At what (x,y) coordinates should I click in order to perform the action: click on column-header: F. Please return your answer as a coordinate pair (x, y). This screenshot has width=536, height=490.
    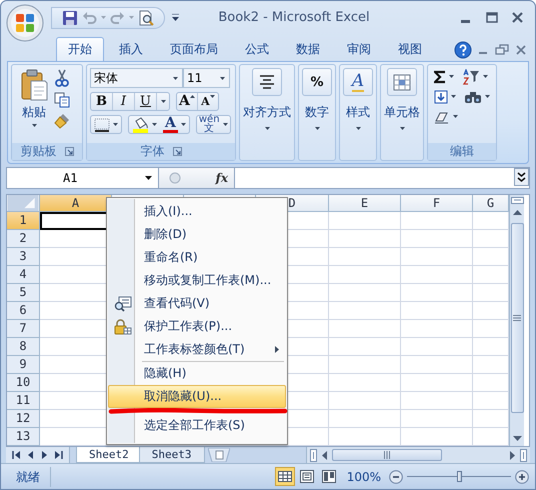
    Looking at the image, I should click on (437, 203).